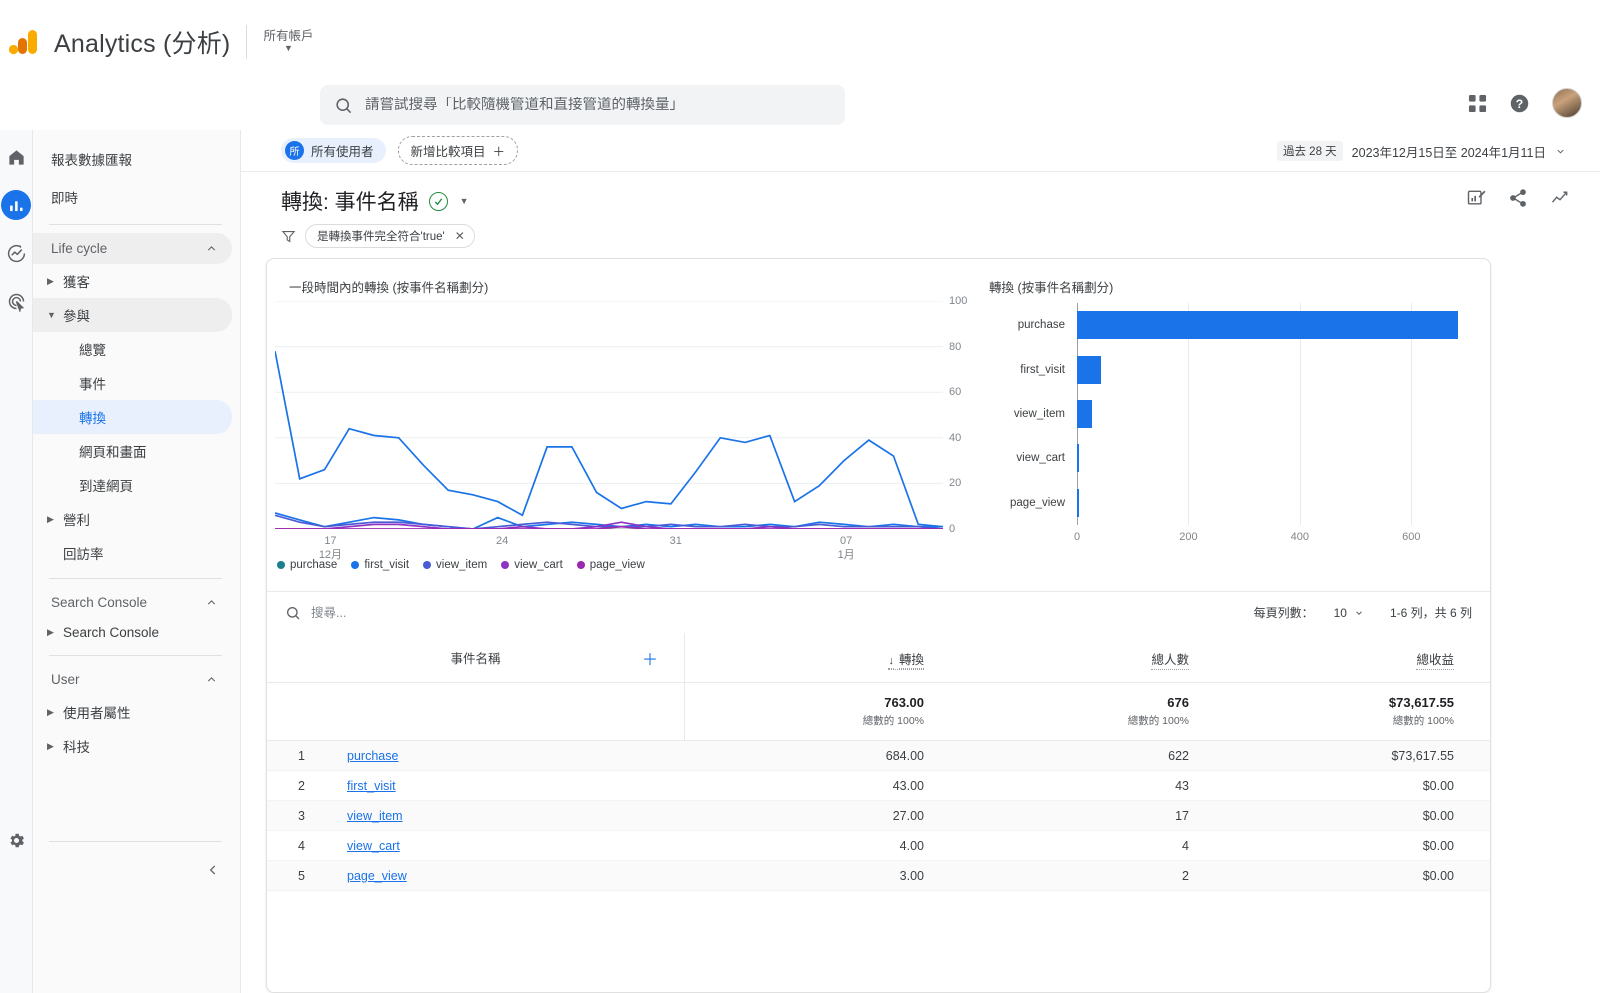  What do you see at coordinates (878, 876) in the screenshot?
I see `table-row: 5 page_view 3.00 2 $0.00` at bounding box center [878, 876].